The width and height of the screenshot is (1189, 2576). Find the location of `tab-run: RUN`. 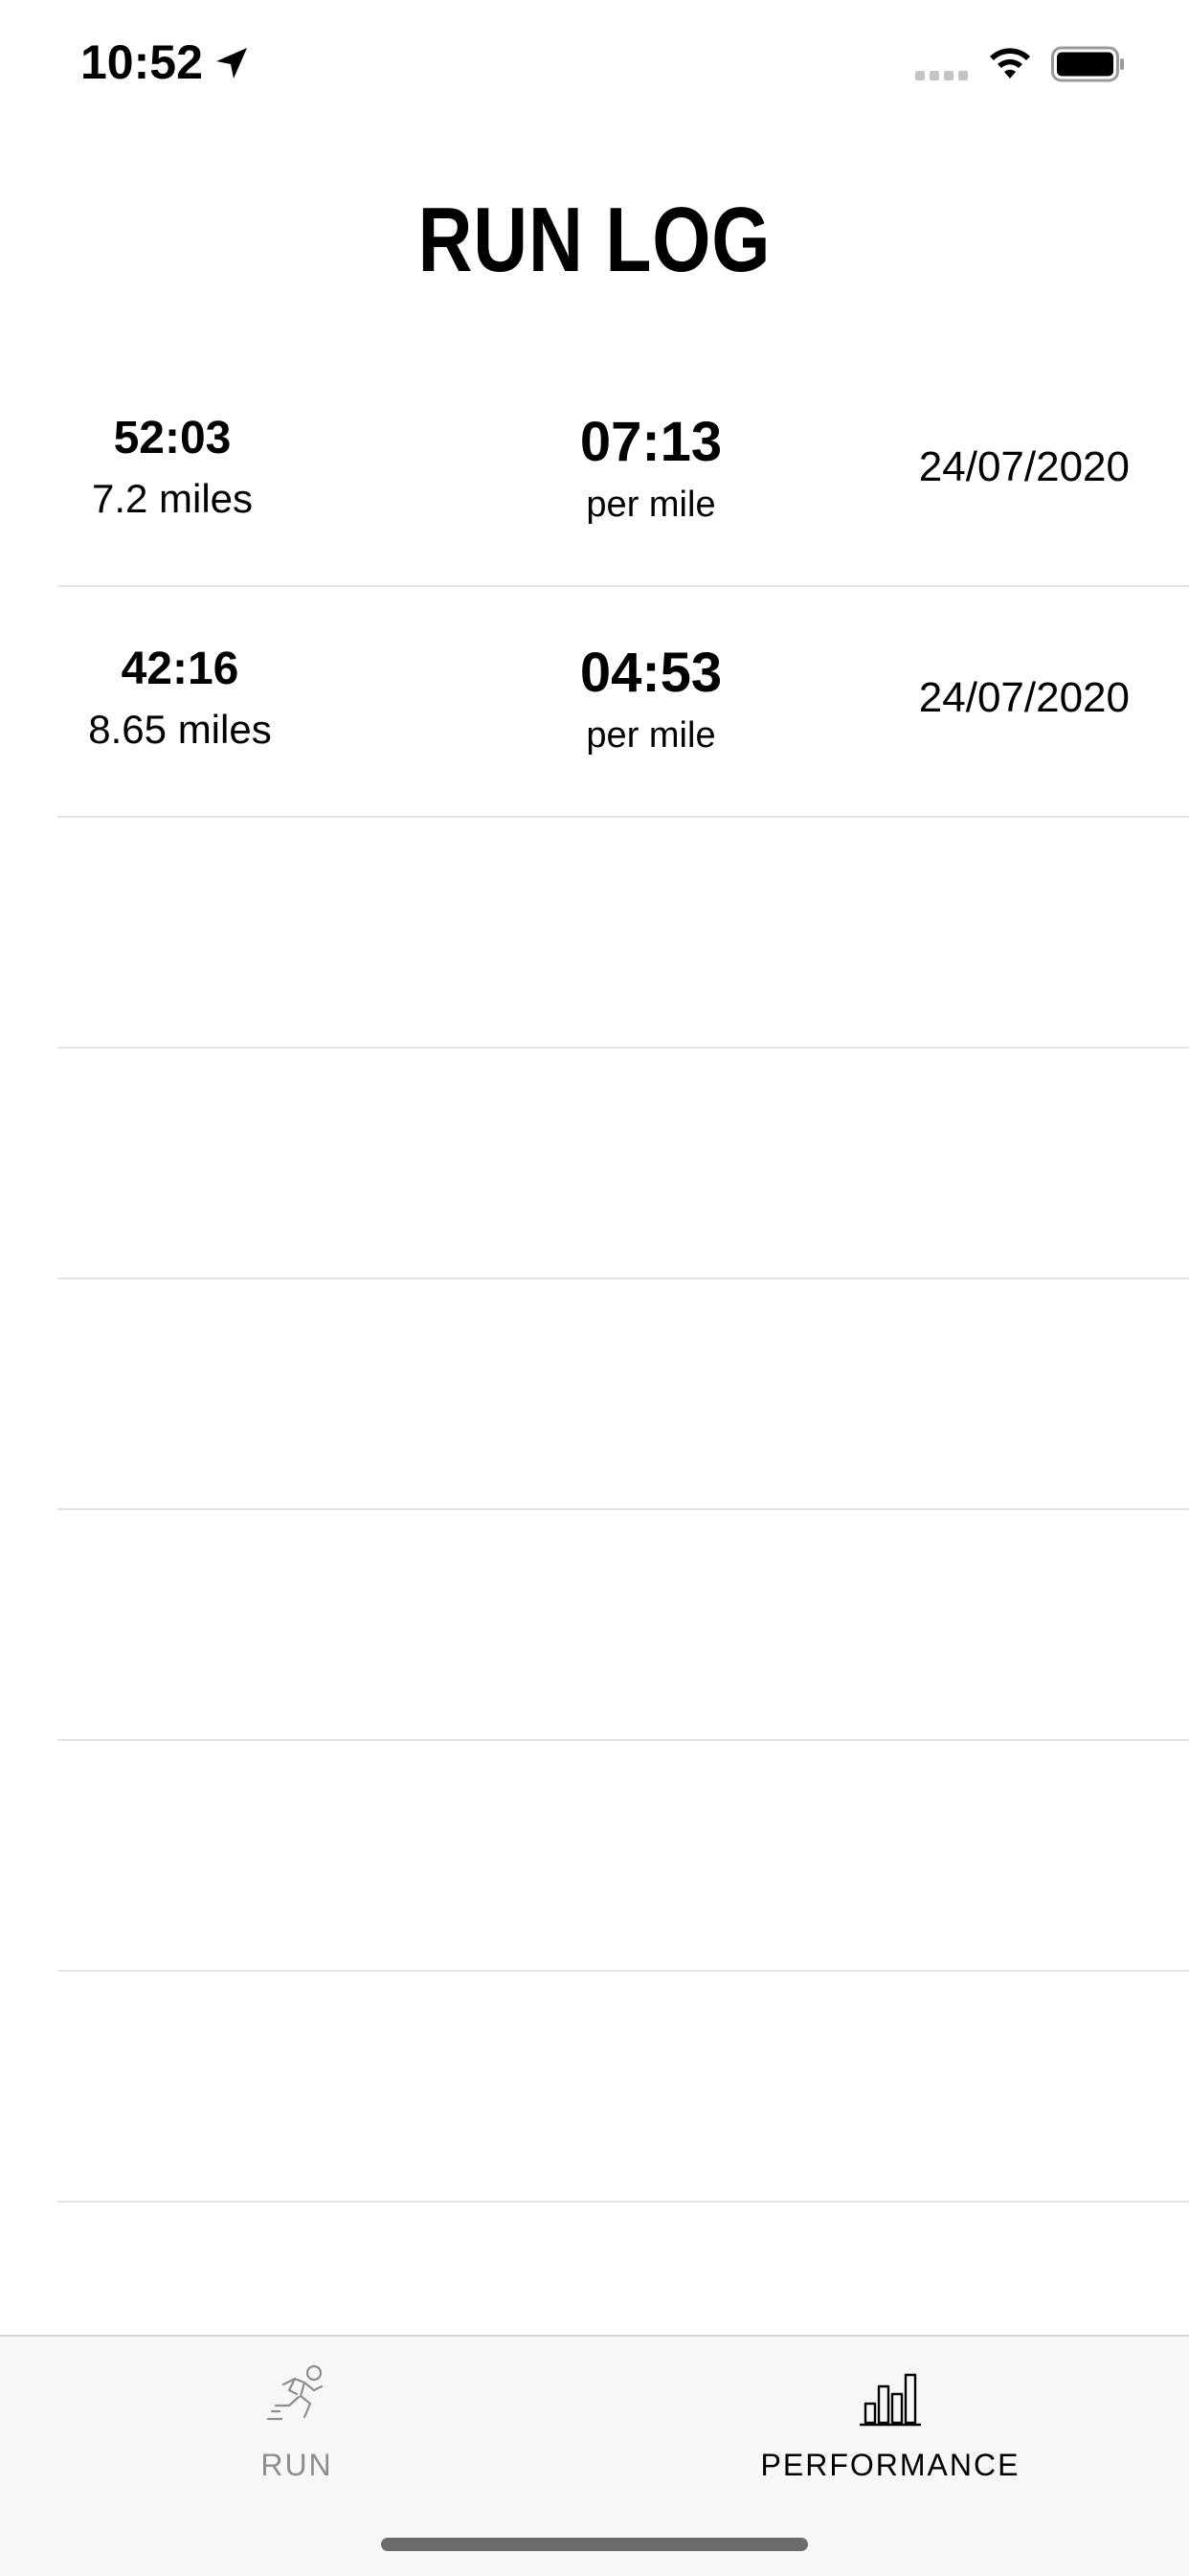

tab-run: RUN is located at coordinates (296, 2422).